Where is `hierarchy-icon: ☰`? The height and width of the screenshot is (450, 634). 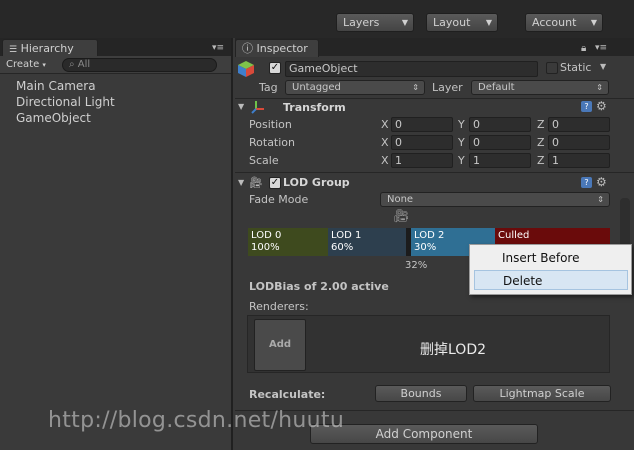 hierarchy-icon: ☰ is located at coordinates (13, 50).